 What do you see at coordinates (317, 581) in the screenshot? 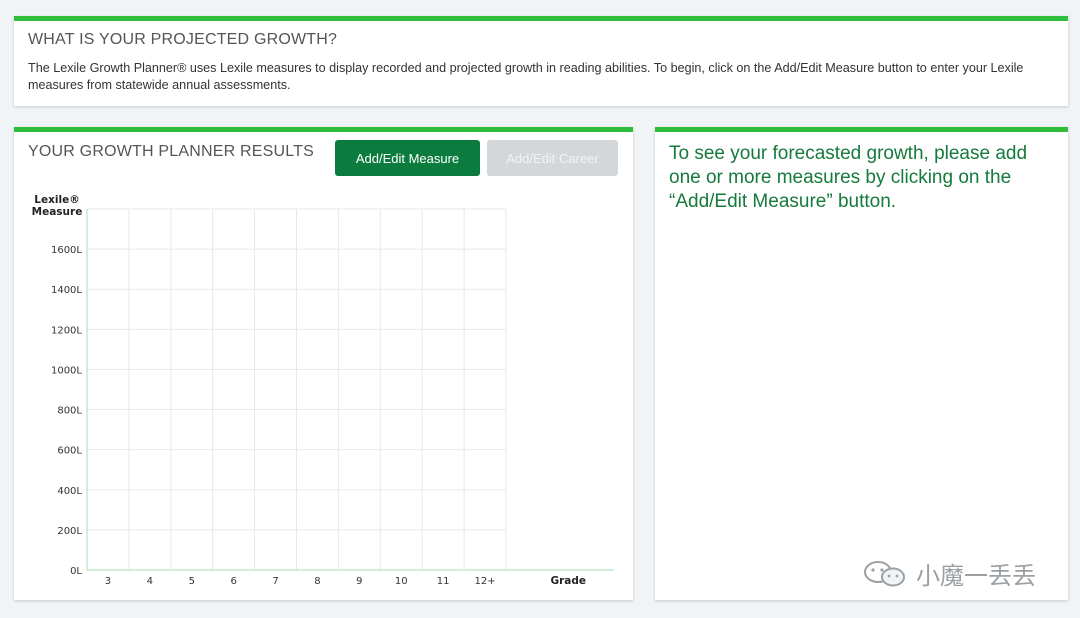
I see `x-tick-label: 8` at bounding box center [317, 581].